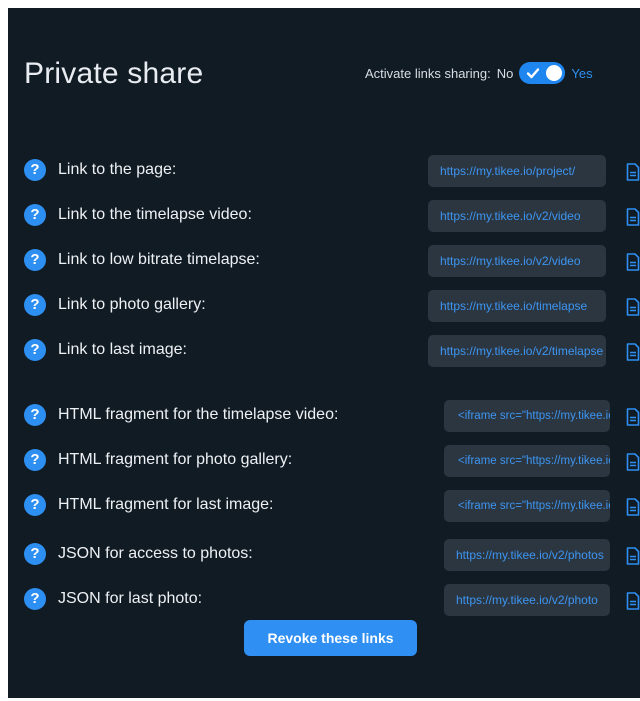 This screenshot has height=701, width=640. Describe the element at coordinates (517, 351) in the screenshot. I see `url-field: https://my.tikee.io/v2/timelapse` at that location.